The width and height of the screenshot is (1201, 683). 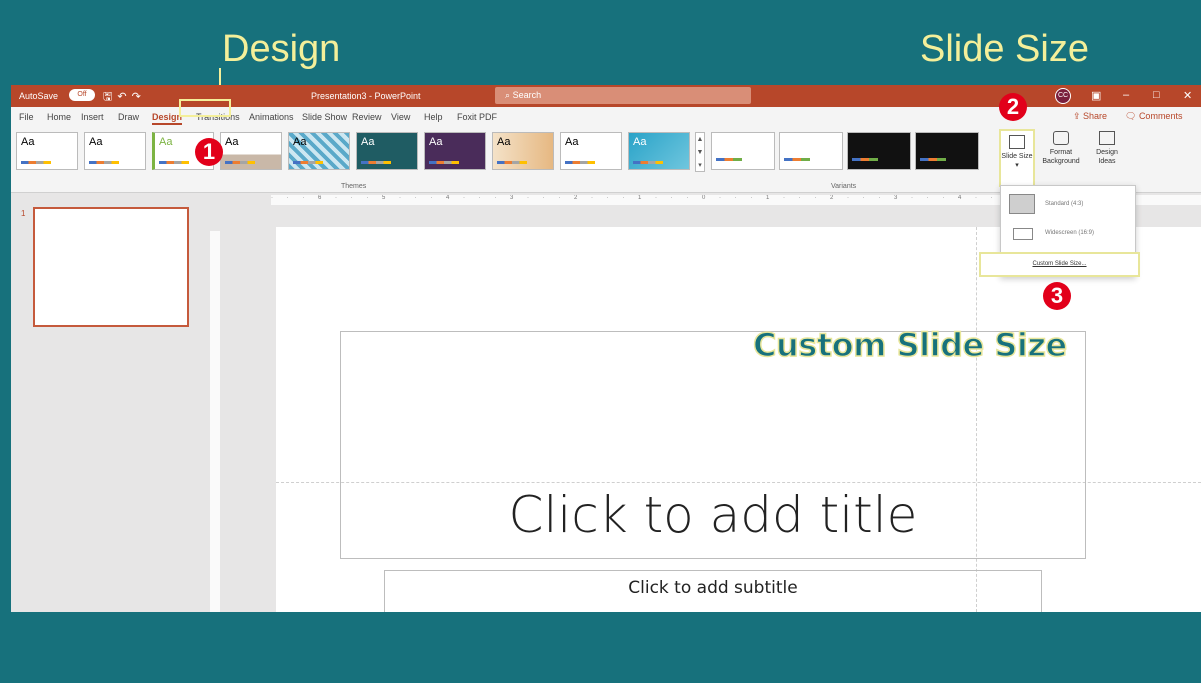 What do you see at coordinates (1061, 157) in the screenshot?
I see `format-background-label: Format Background` at bounding box center [1061, 157].